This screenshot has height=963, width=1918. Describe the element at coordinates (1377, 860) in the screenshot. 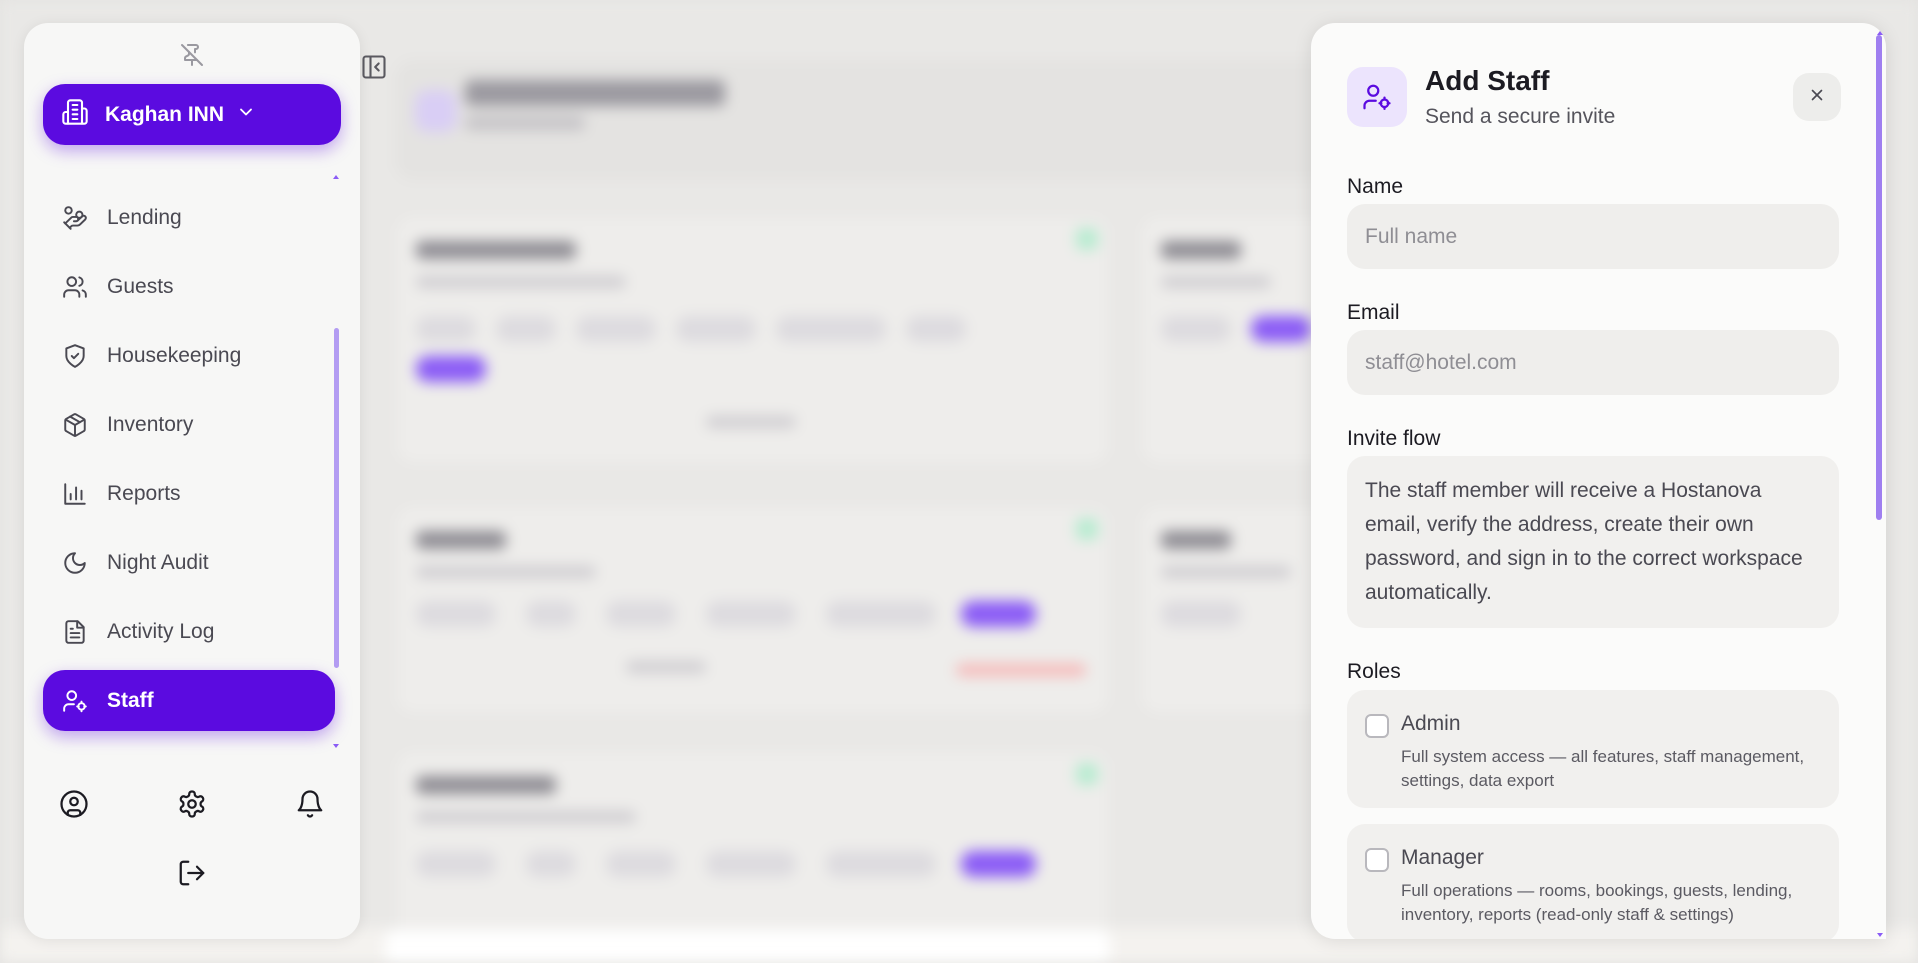

I see `manager-checkbox` at that location.